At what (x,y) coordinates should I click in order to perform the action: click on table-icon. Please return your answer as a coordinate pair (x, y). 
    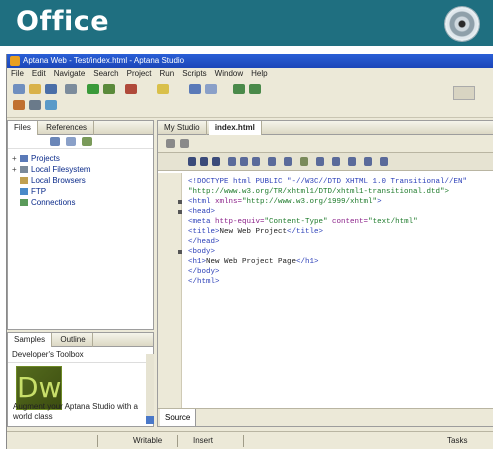
    Looking at the image, I should click on (288, 161).